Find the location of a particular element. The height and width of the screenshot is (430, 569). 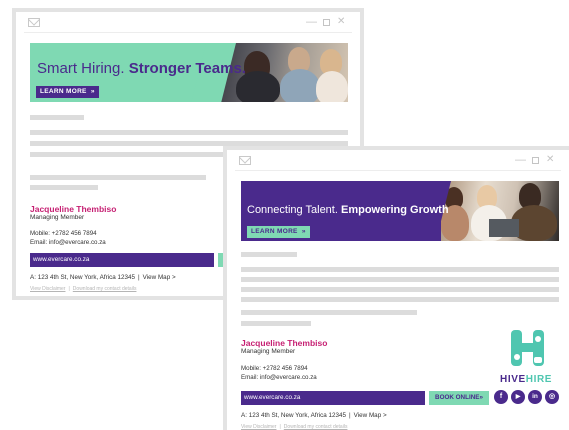

facebook-icon: f is located at coordinates (501, 397).